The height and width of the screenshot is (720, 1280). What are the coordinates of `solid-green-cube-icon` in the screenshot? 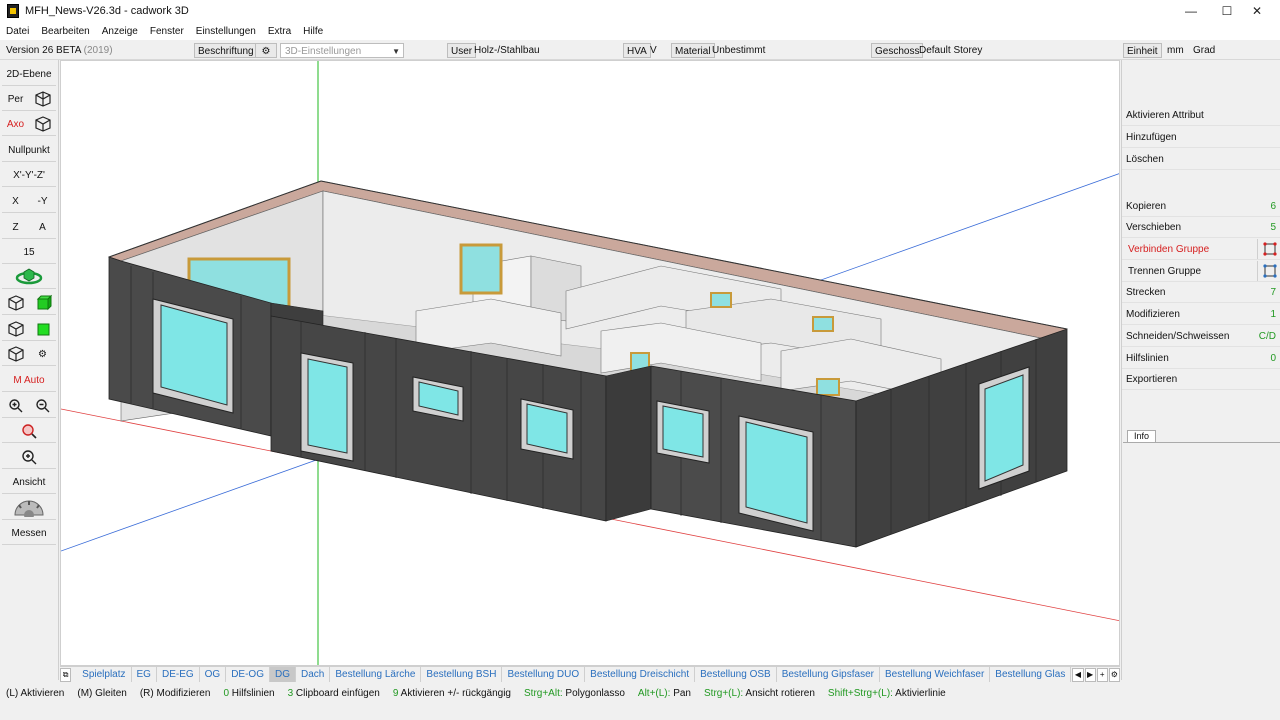 It's located at (42, 303).